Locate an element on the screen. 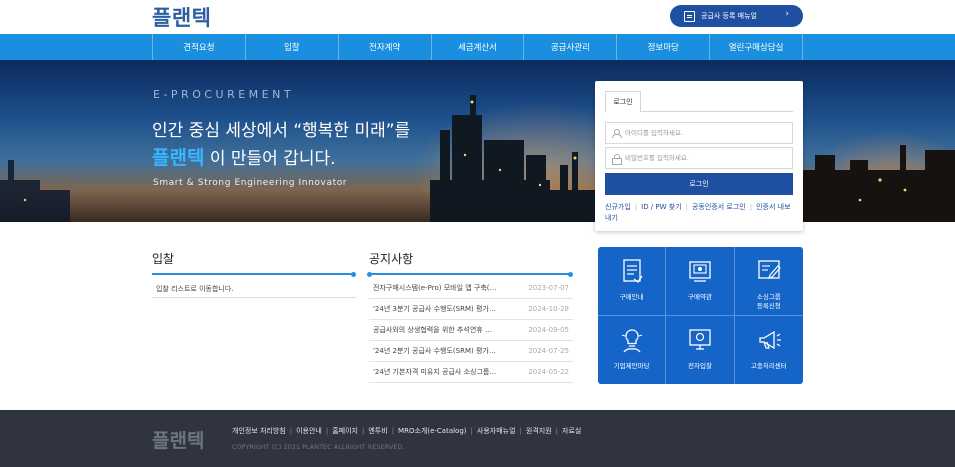 The height and width of the screenshot is (467, 955). footer-link-privacy: 개인정보 처리방침 is located at coordinates (259, 431).